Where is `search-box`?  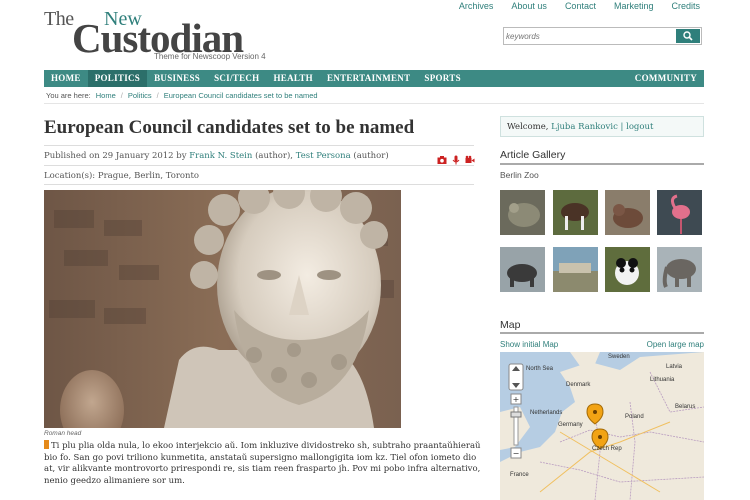 search-box is located at coordinates (602, 36).